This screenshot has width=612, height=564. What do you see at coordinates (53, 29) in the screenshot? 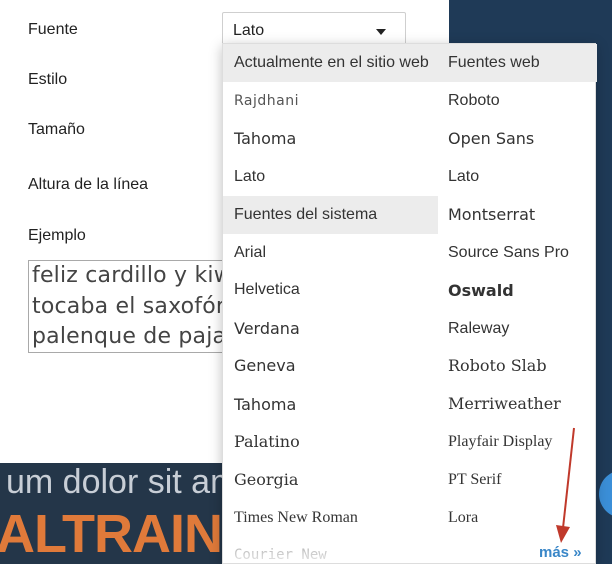
I see `font-label: Fuente` at bounding box center [53, 29].